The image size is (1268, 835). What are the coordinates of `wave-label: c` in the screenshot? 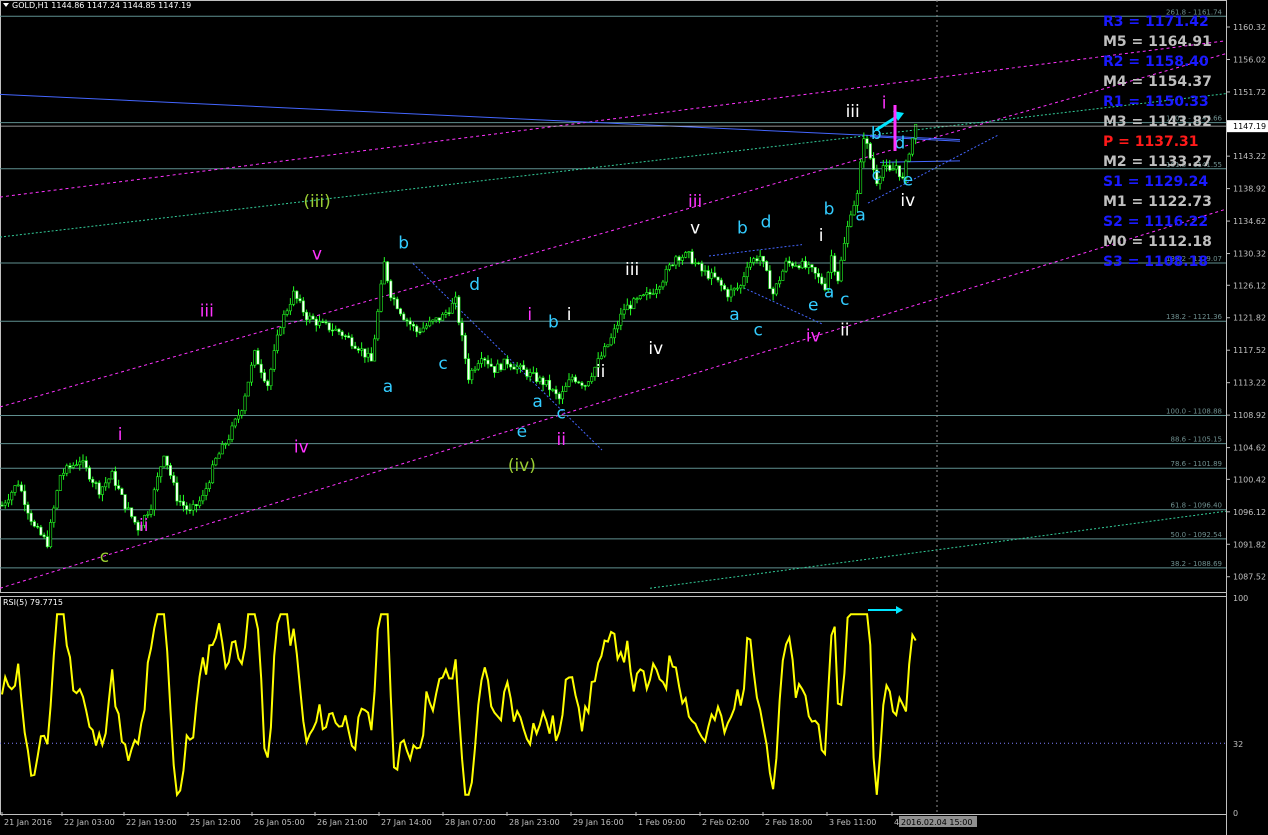 It's located at (104, 557).